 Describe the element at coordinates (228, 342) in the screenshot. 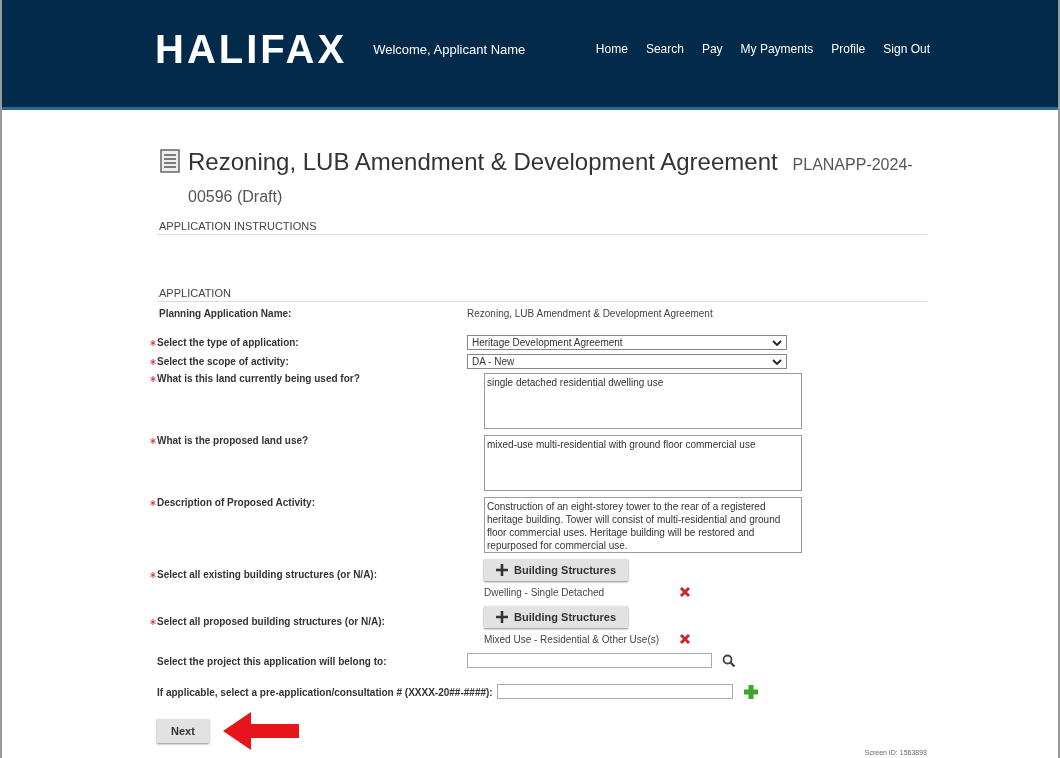

I see `field-label: Select the type of application:` at that location.